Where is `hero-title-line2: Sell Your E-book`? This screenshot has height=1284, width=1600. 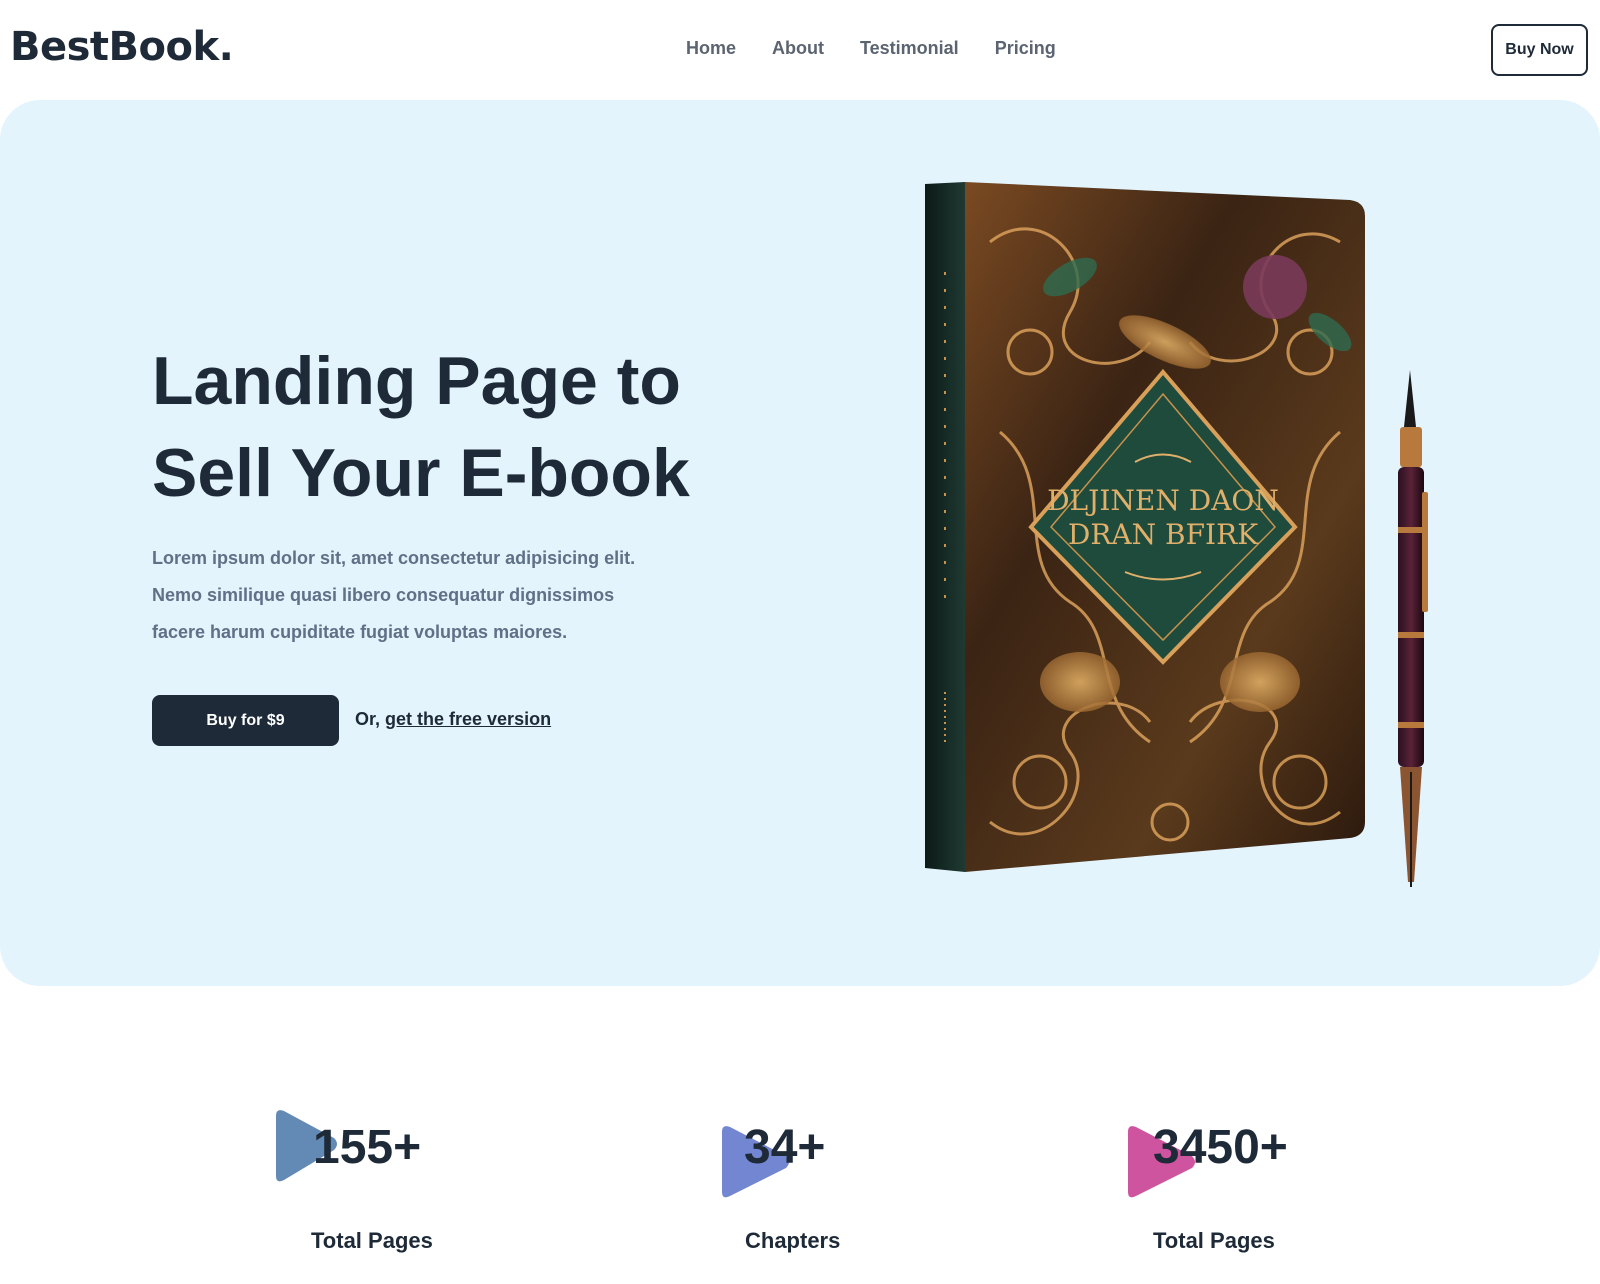
hero-title-line2: Sell Your E-book is located at coordinates (421, 473).